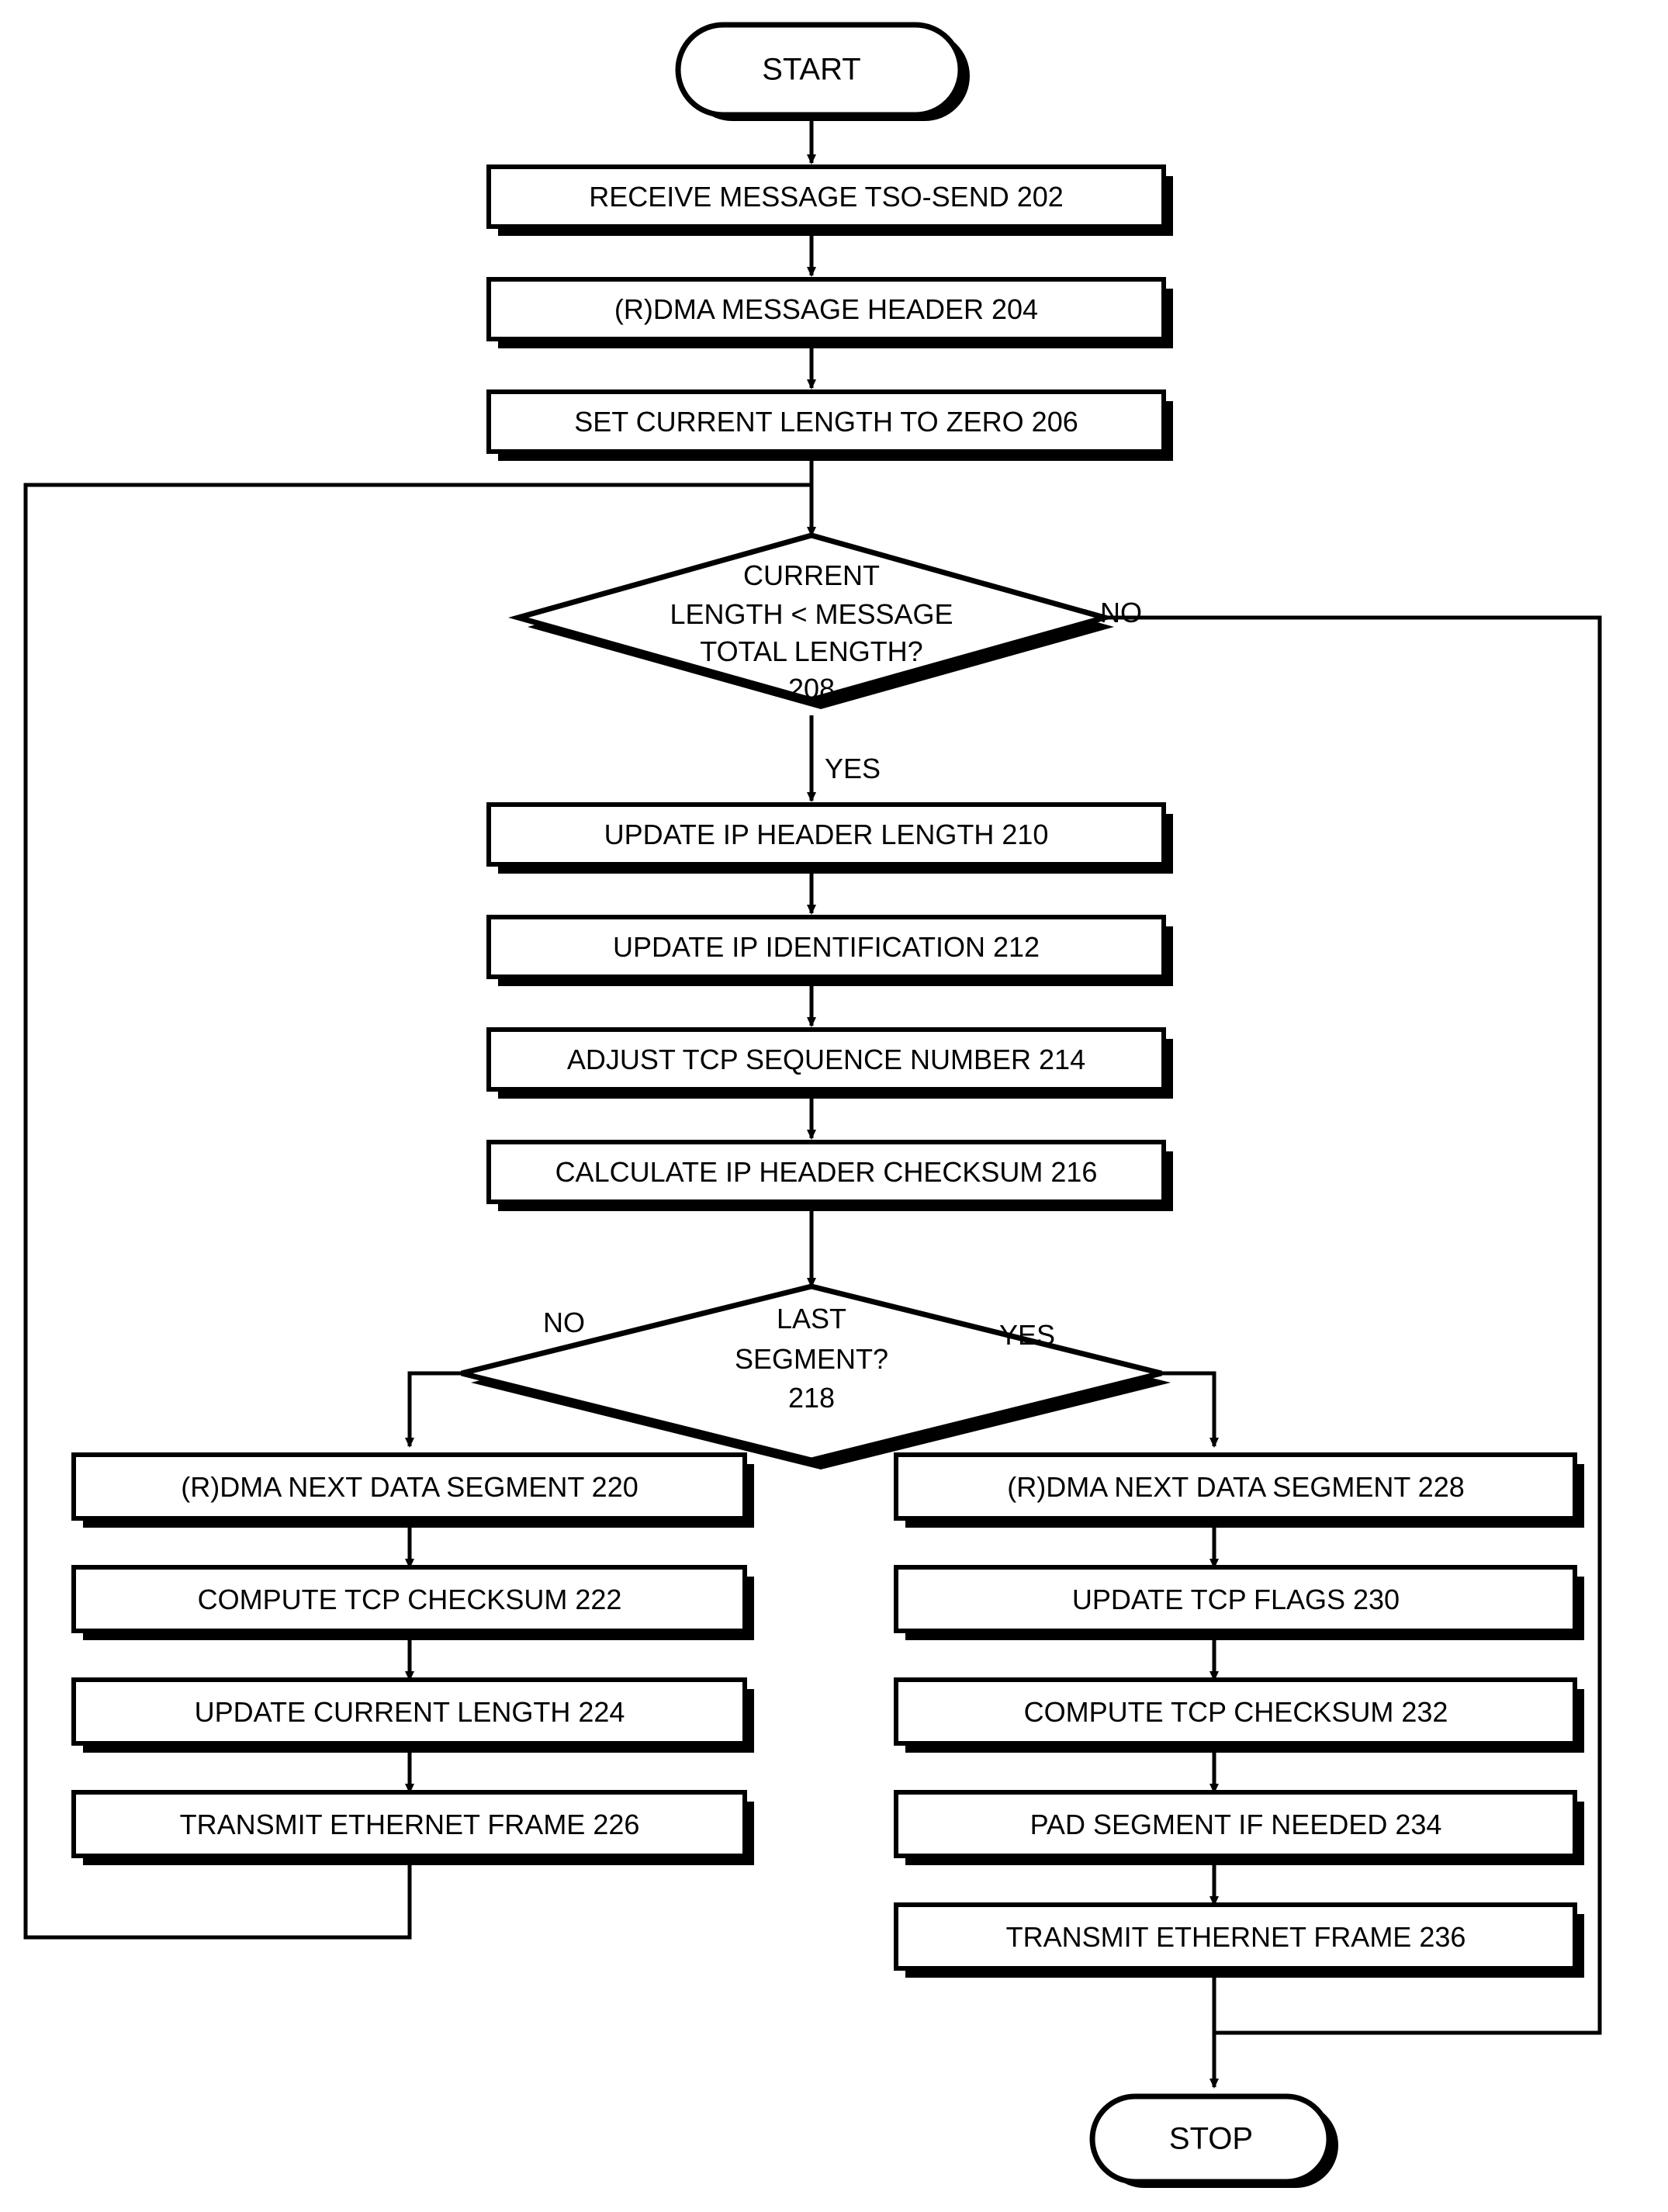 The width and height of the screenshot is (1668, 2212). What do you see at coordinates (564, 1322) in the screenshot?
I see `decision-218-no-label: NO` at bounding box center [564, 1322].